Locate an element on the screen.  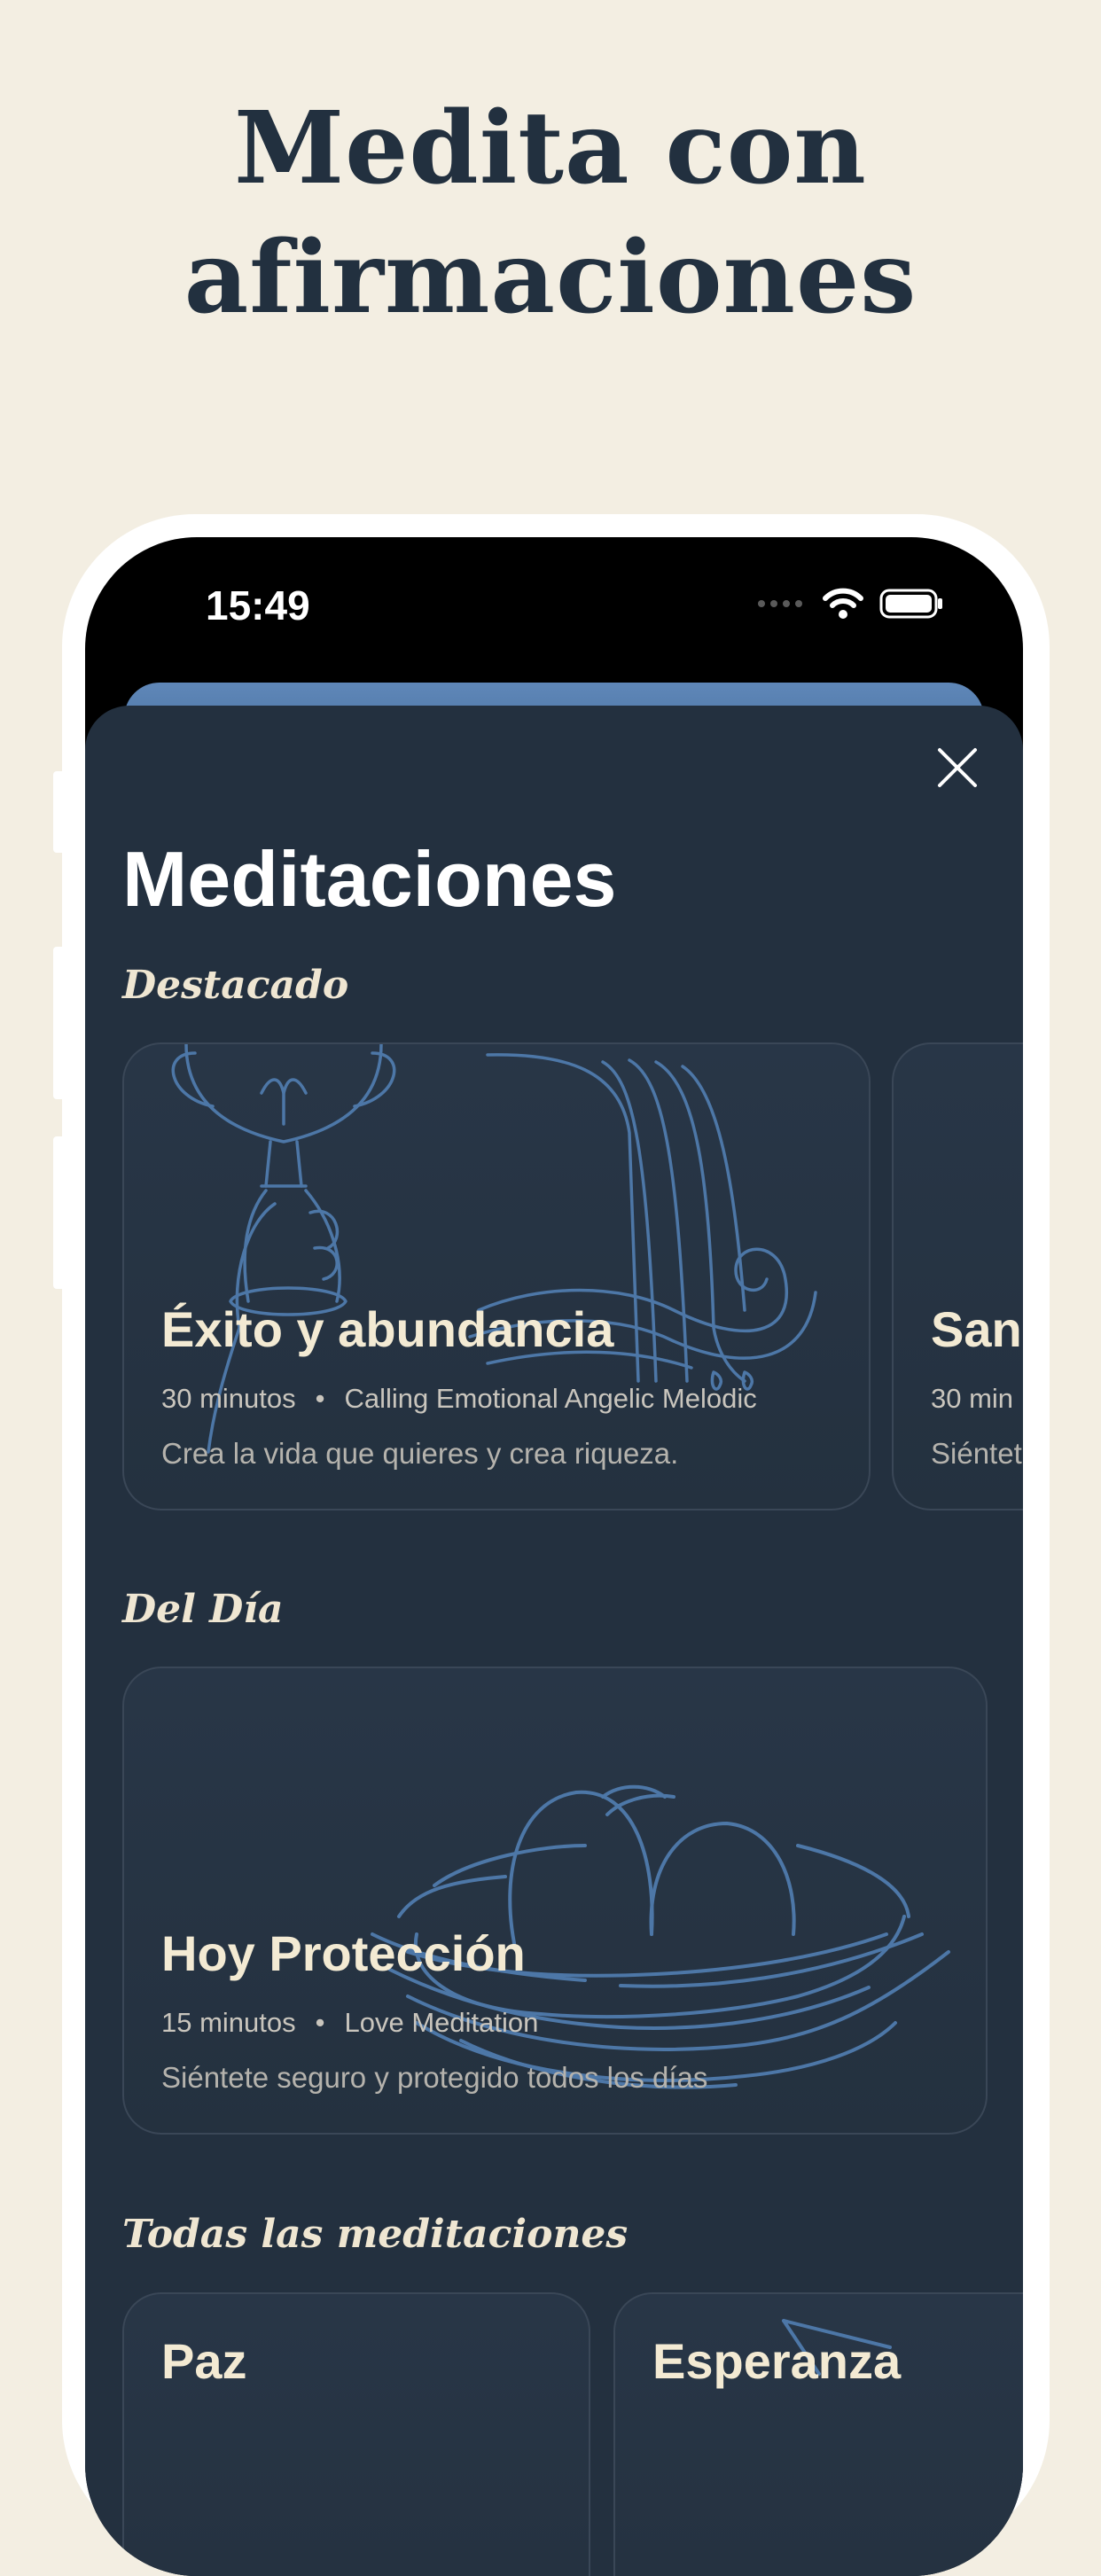
wifi-icon is located at coordinates (843, 603).